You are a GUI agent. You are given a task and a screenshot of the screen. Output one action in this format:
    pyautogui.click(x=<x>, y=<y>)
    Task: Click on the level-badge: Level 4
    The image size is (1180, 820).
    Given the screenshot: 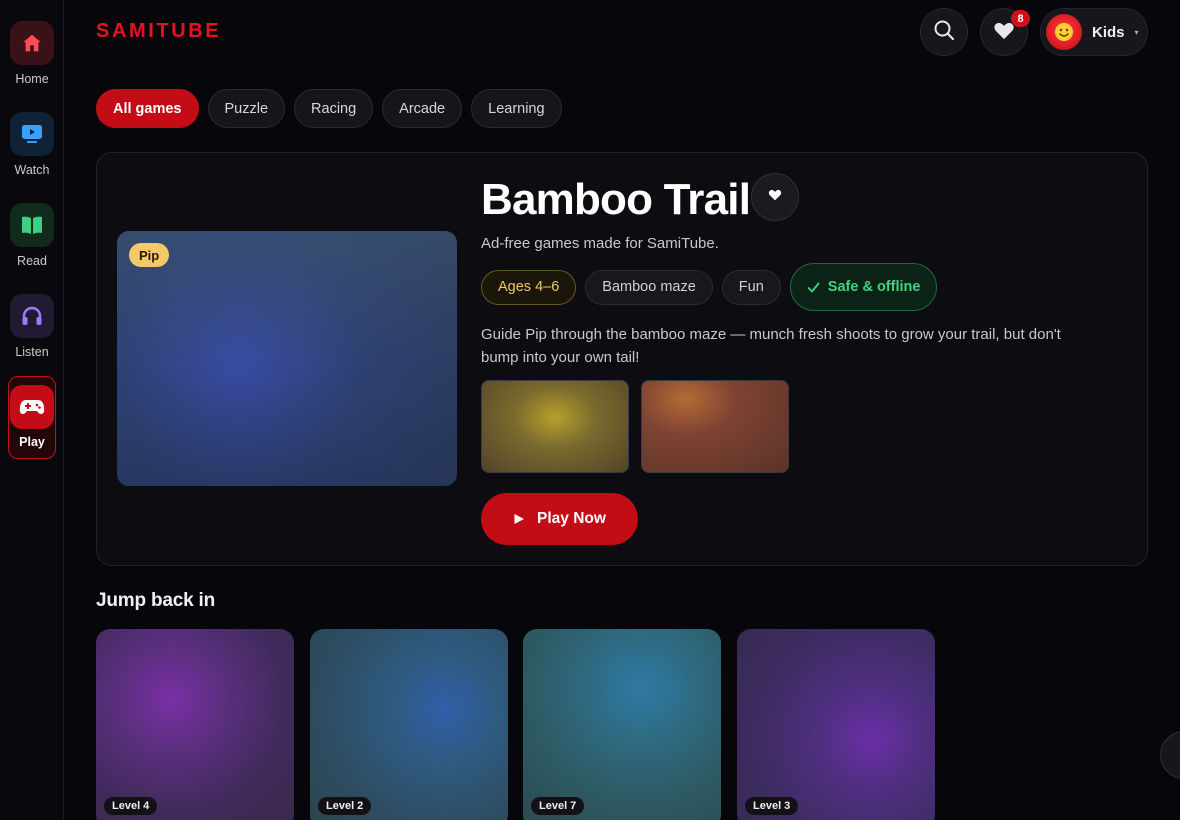 What is the action you would take?
    pyautogui.click(x=131, y=806)
    